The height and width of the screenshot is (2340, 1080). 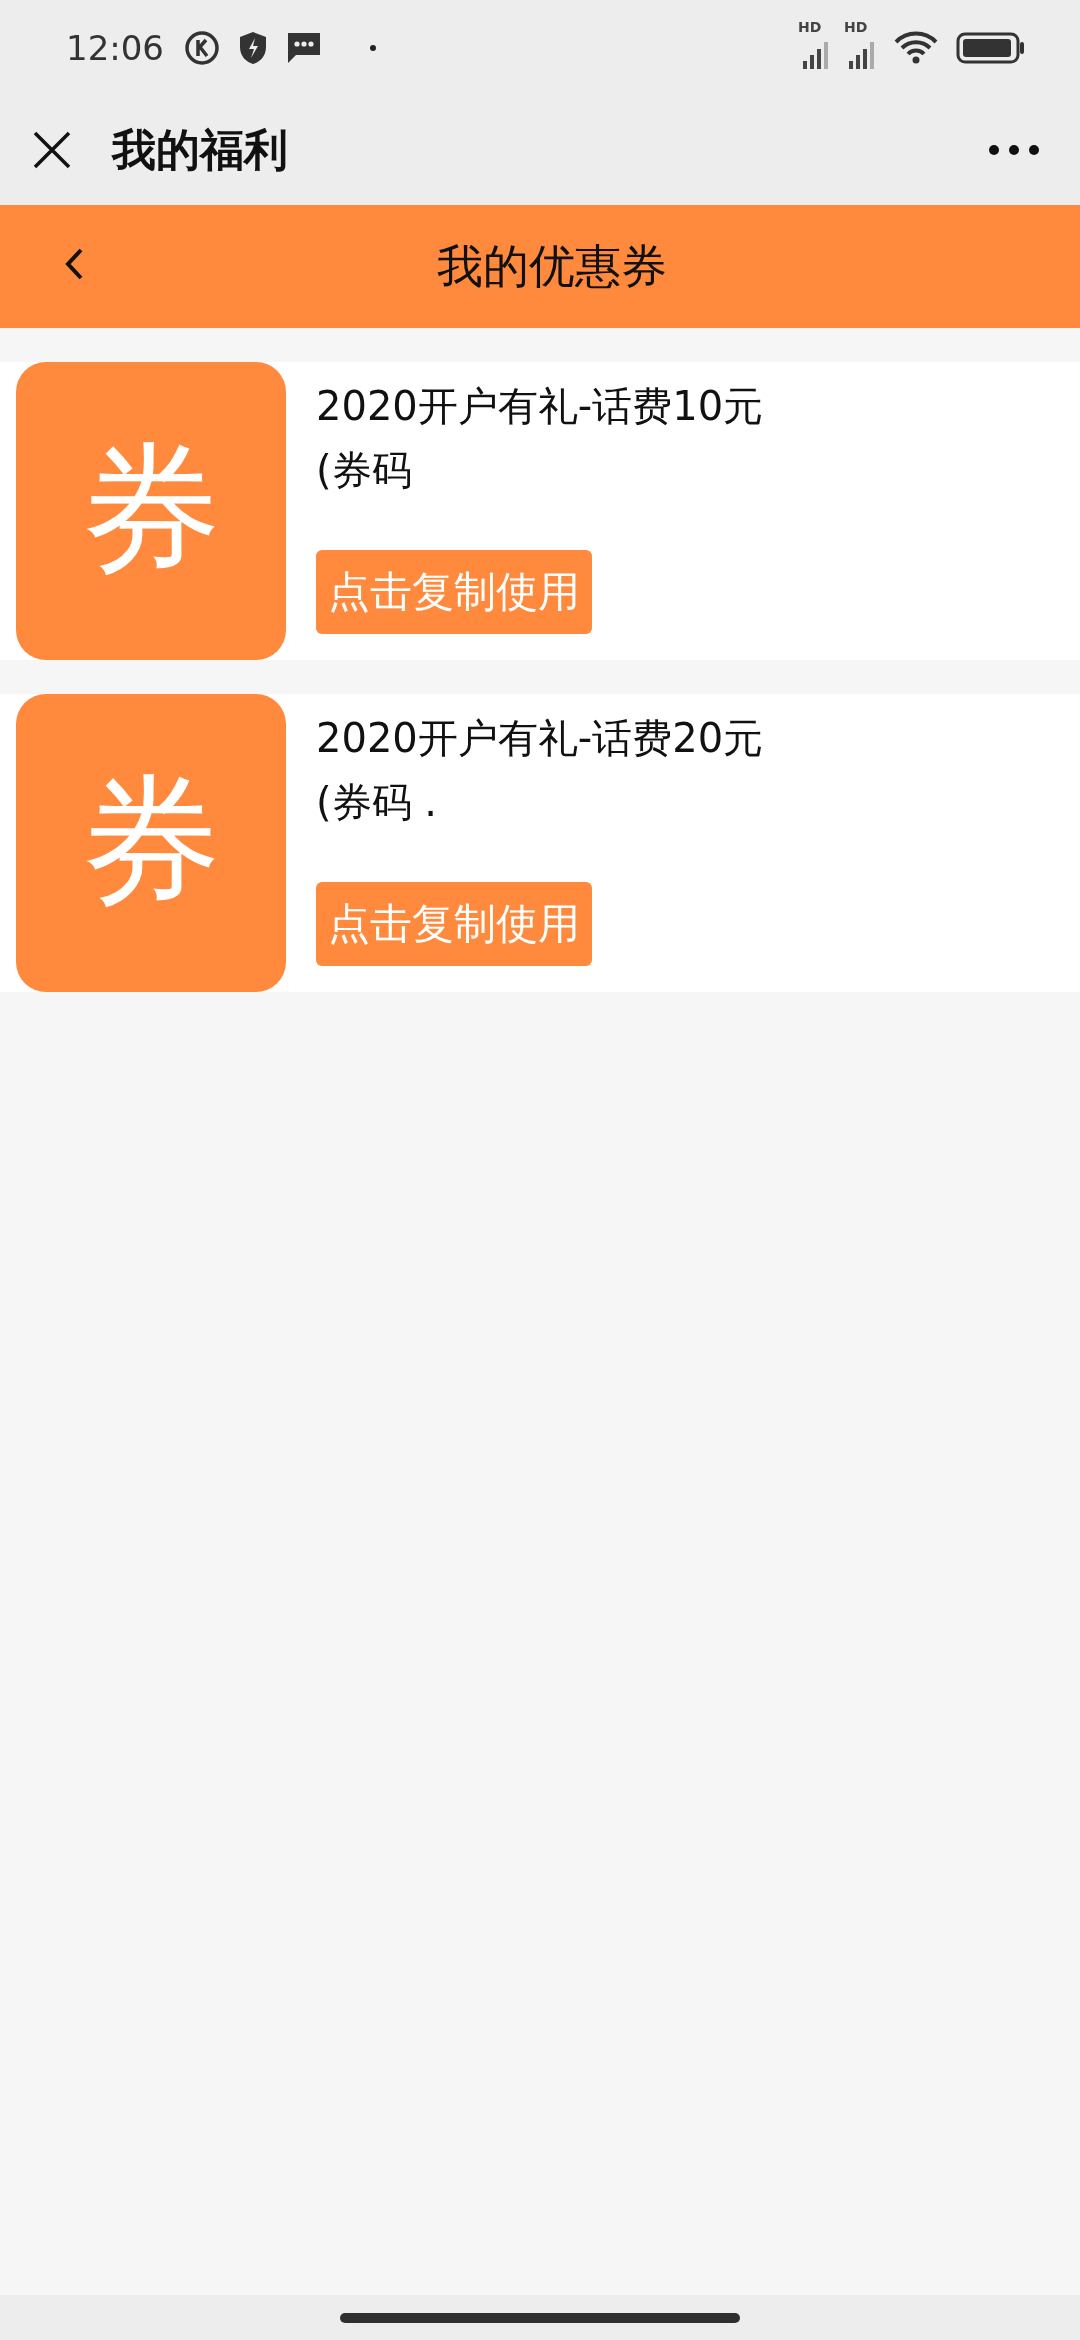 What do you see at coordinates (200, 149) in the screenshot?
I see `page-title: 我的福利` at bounding box center [200, 149].